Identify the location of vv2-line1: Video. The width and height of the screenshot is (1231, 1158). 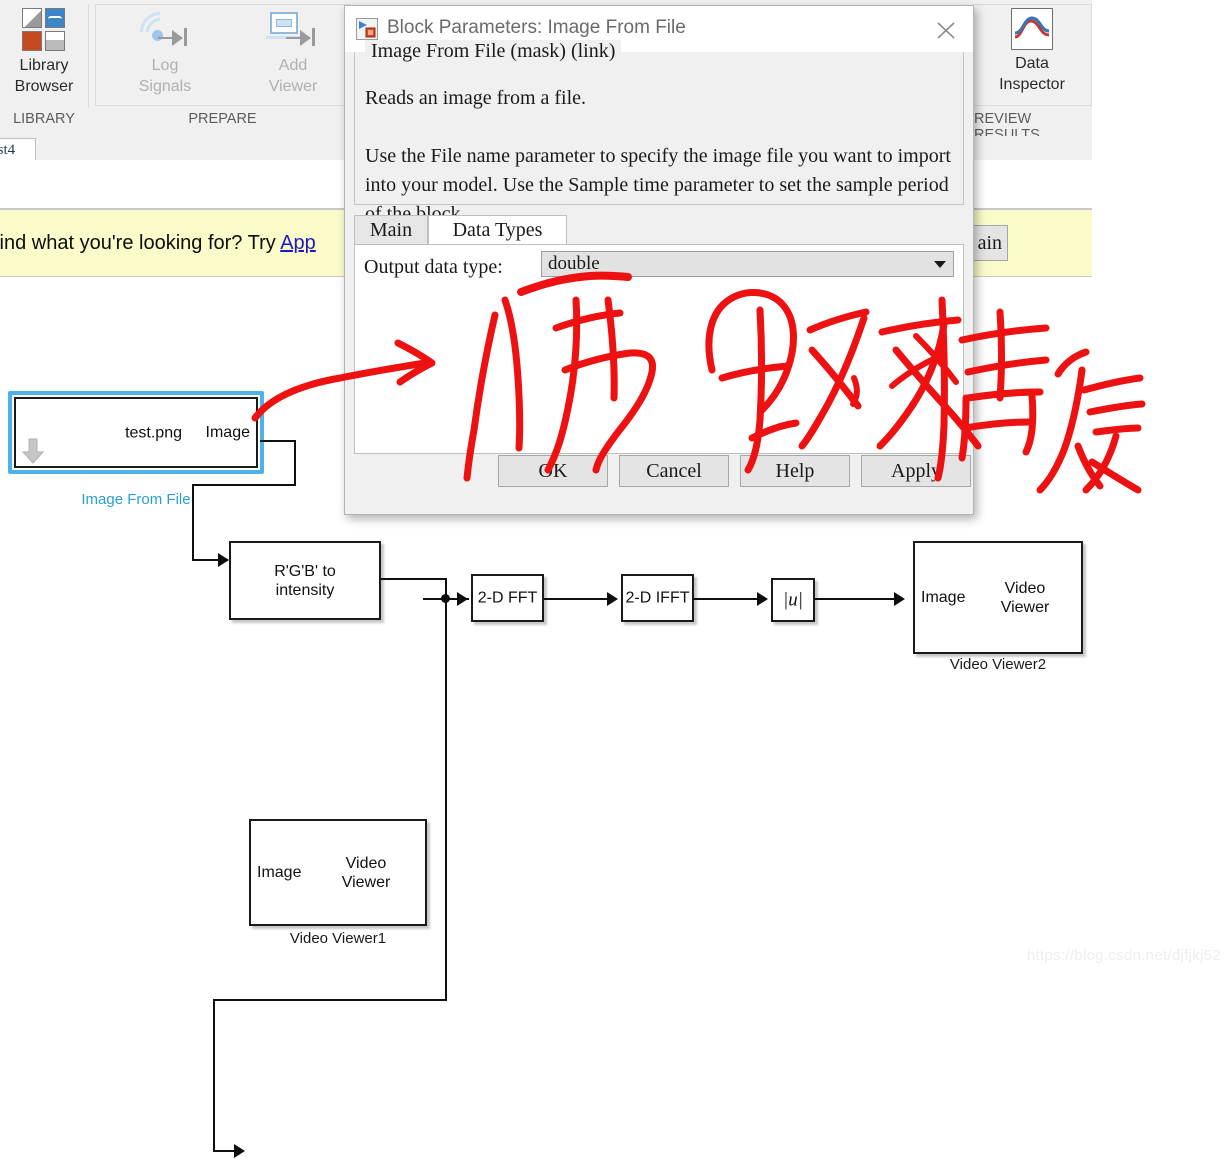
(1025, 588).